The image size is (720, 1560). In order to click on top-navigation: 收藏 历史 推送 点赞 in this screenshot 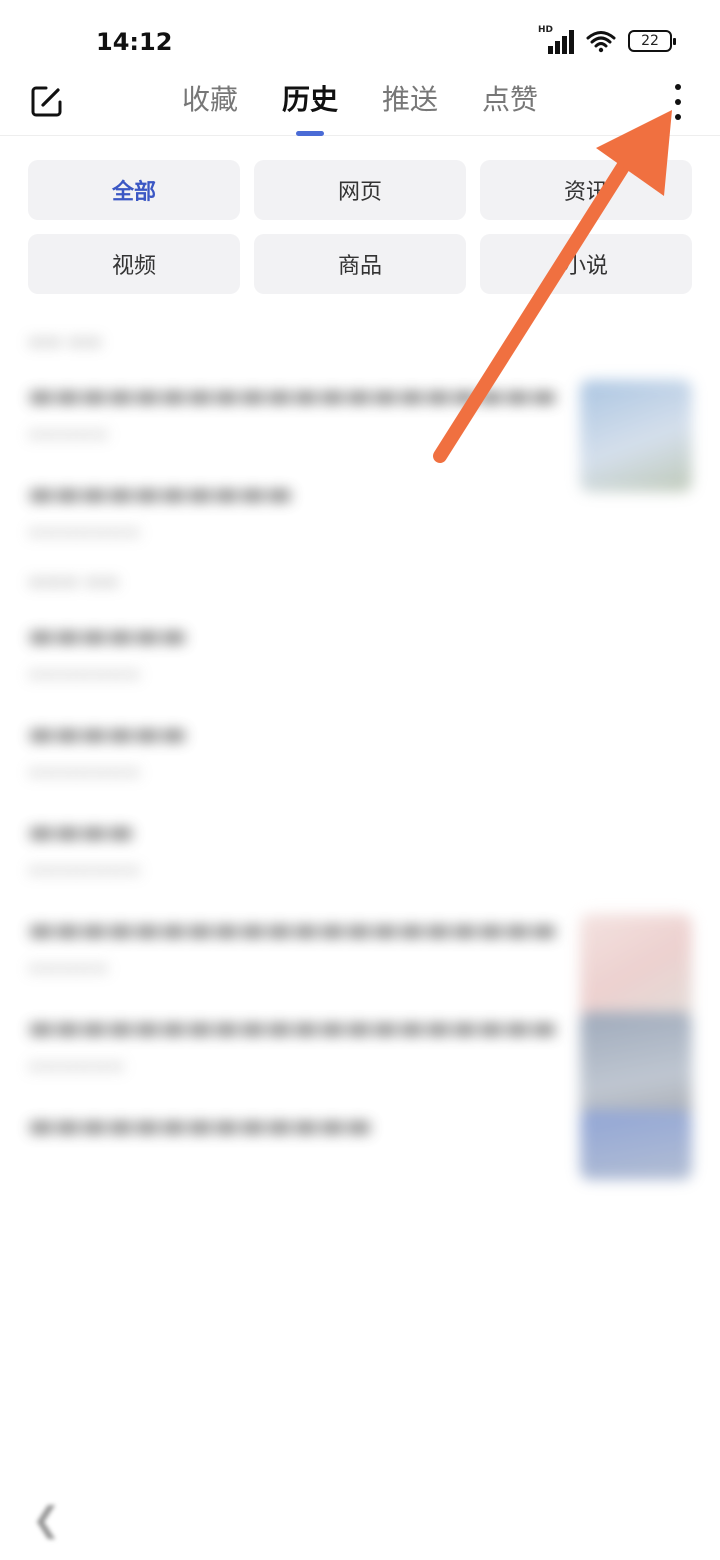, I will do `click(360, 103)`.